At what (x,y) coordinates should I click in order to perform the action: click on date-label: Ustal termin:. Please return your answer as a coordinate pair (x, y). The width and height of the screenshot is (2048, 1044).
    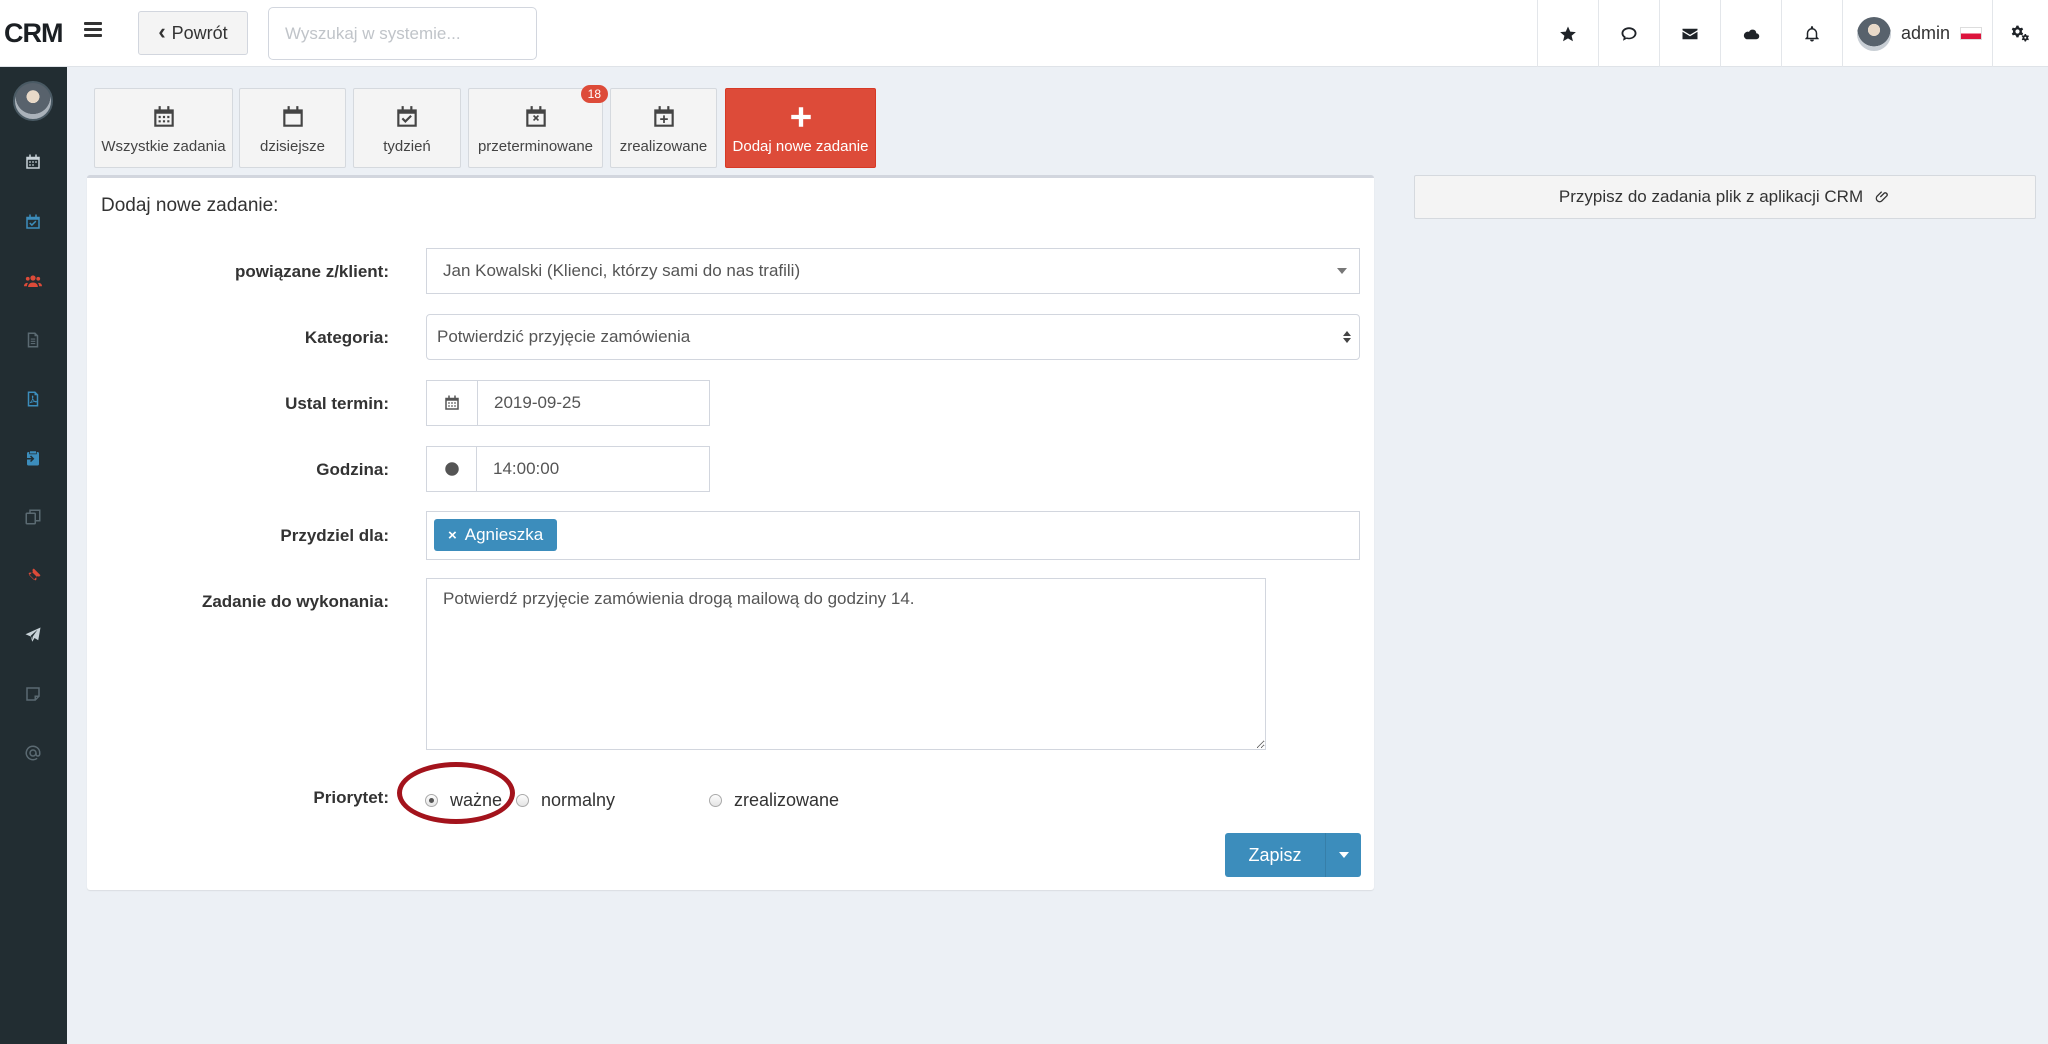
    Looking at the image, I should click on (337, 403).